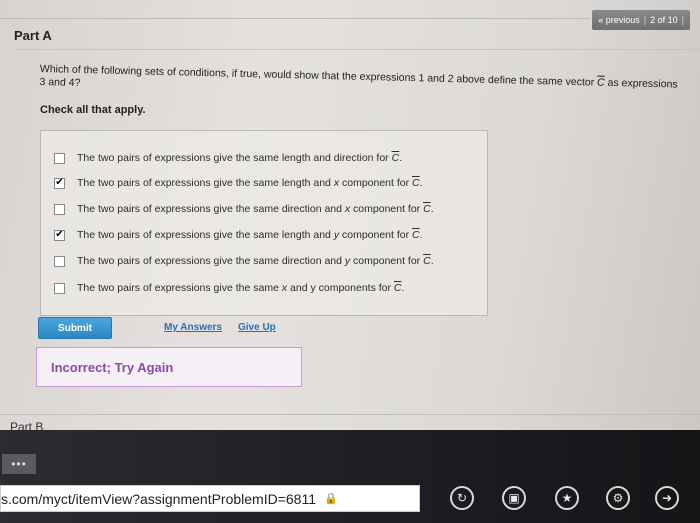 The height and width of the screenshot is (523, 700). Describe the element at coordinates (19, 464) in the screenshot. I see `more-options-button: •••` at that location.